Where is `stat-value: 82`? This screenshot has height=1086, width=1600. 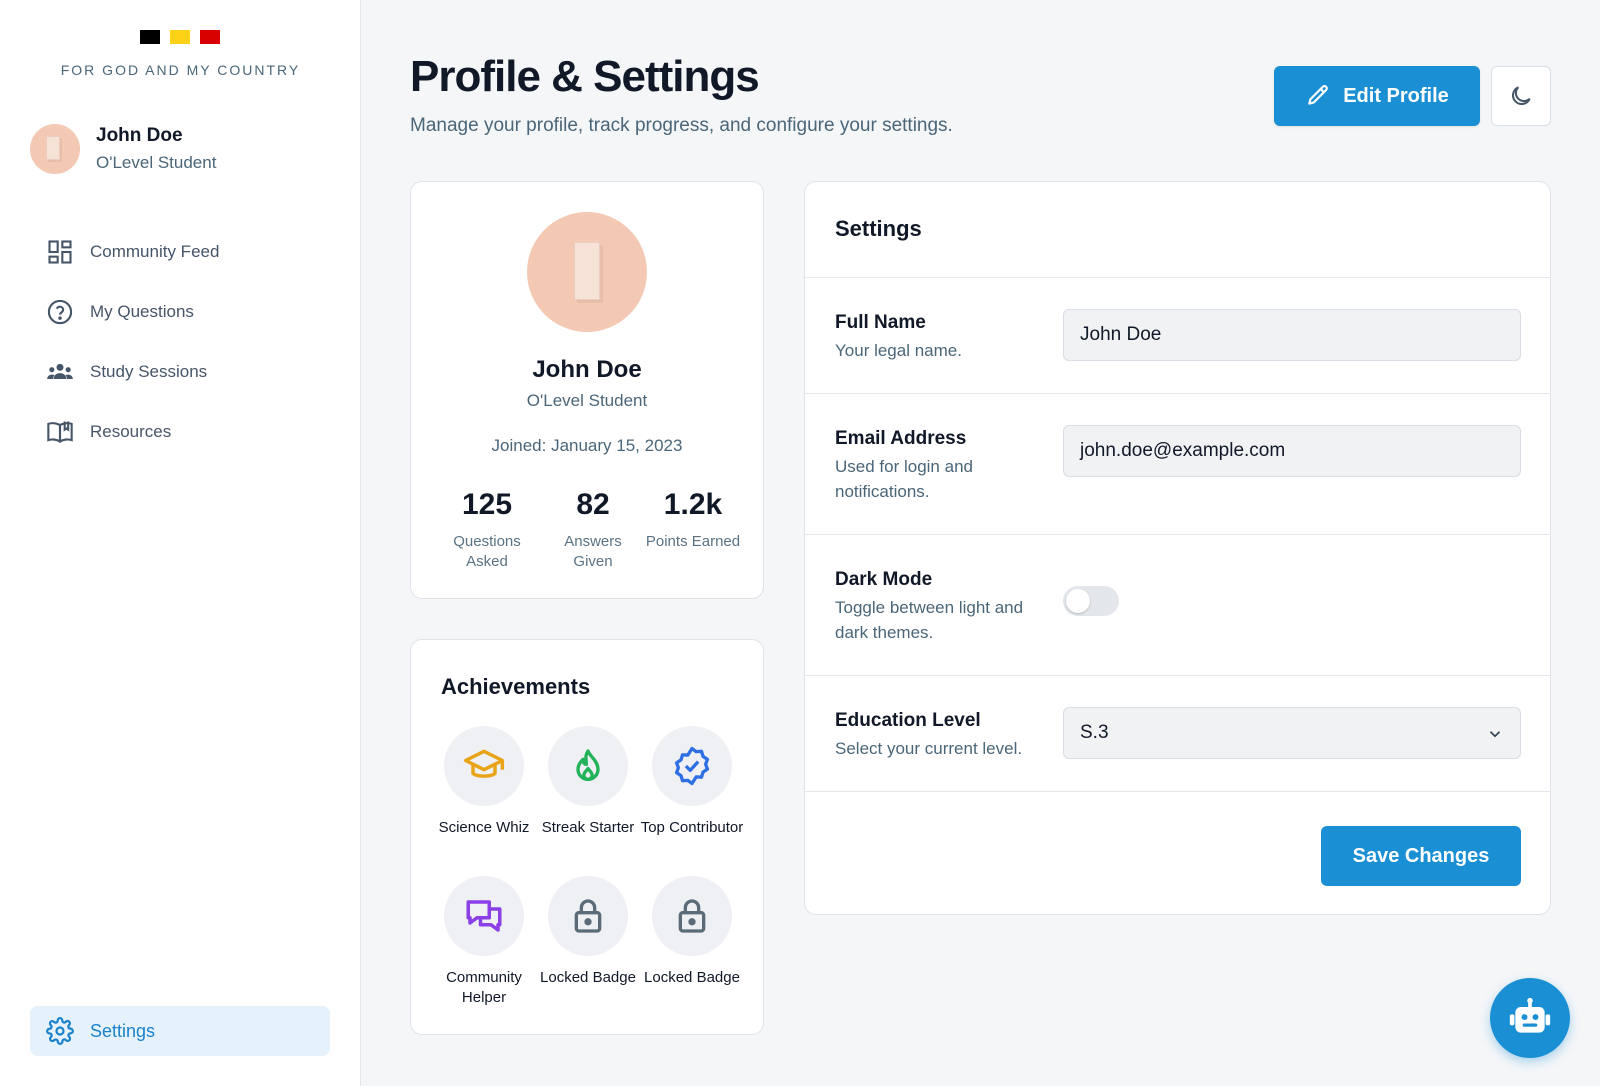
stat-value: 82 is located at coordinates (593, 504).